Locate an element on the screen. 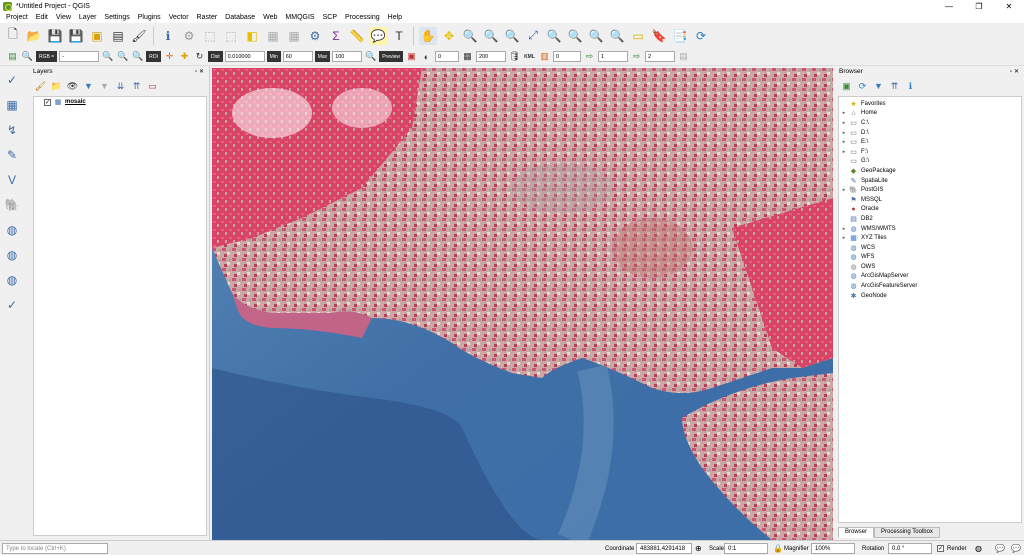 This screenshot has height=555, width=1024. processing-toolbox-icon: ⚙ is located at coordinates (315, 36).